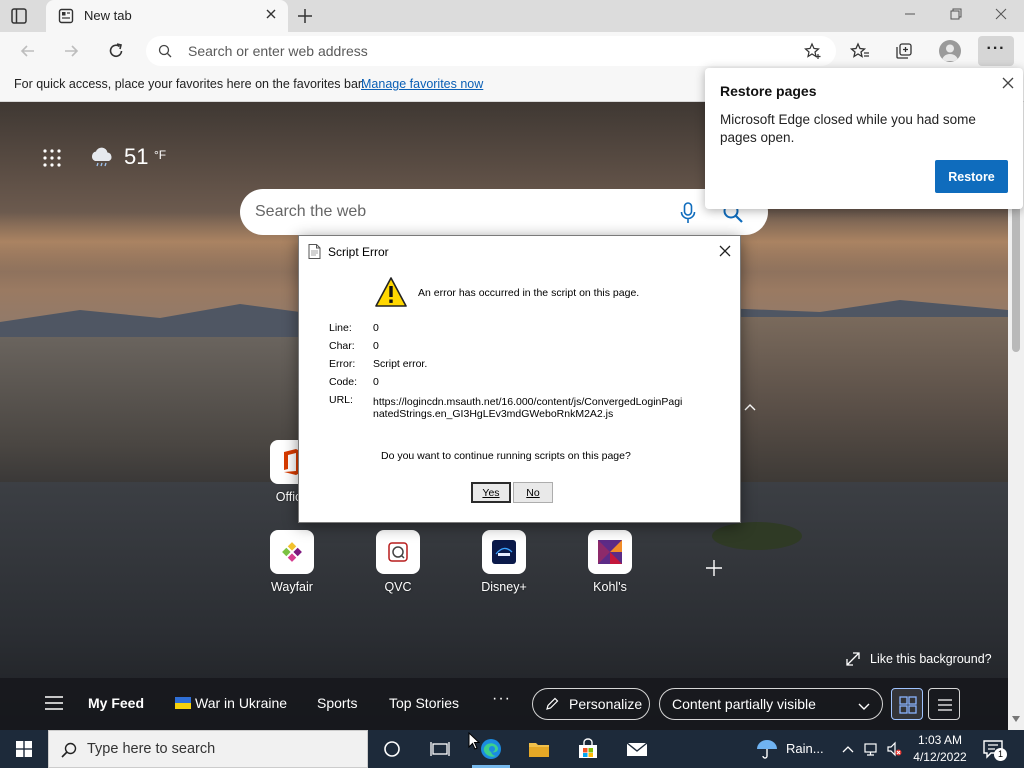  I want to click on feed-more-button: ···, so click(501, 699).